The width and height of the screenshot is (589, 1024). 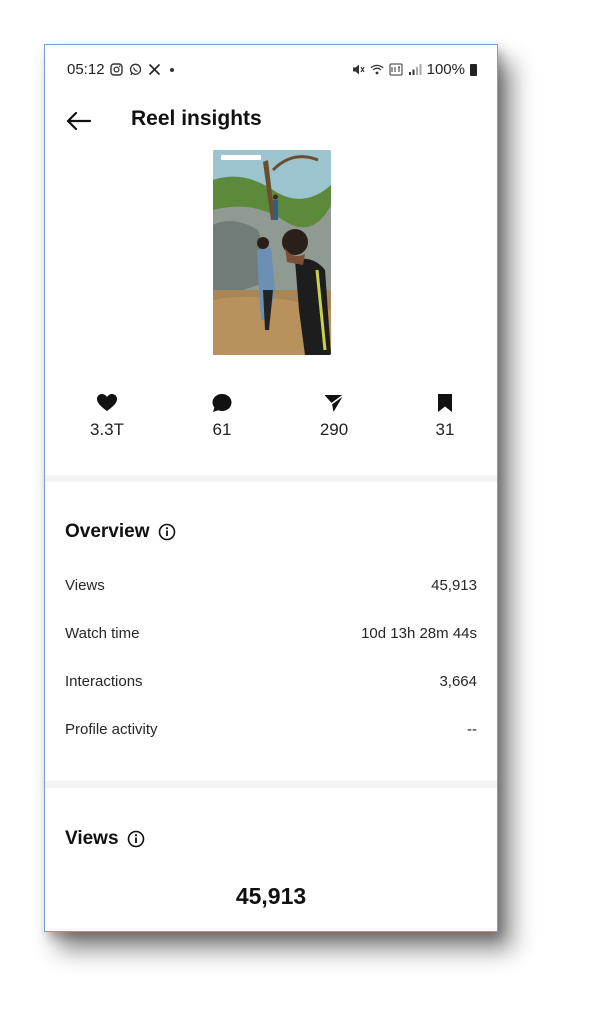 I want to click on wifi-icon, so click(x=377, y=70).